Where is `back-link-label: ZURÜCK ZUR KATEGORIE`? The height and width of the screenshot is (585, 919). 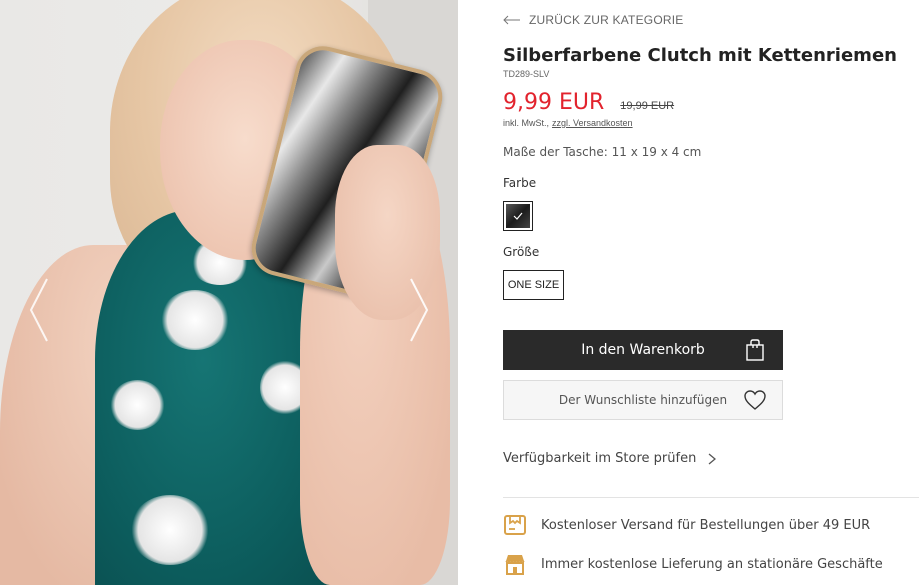 back-link-label: ZURÜCK ZUR KATEGORIE is located at coordinates (606, 20).